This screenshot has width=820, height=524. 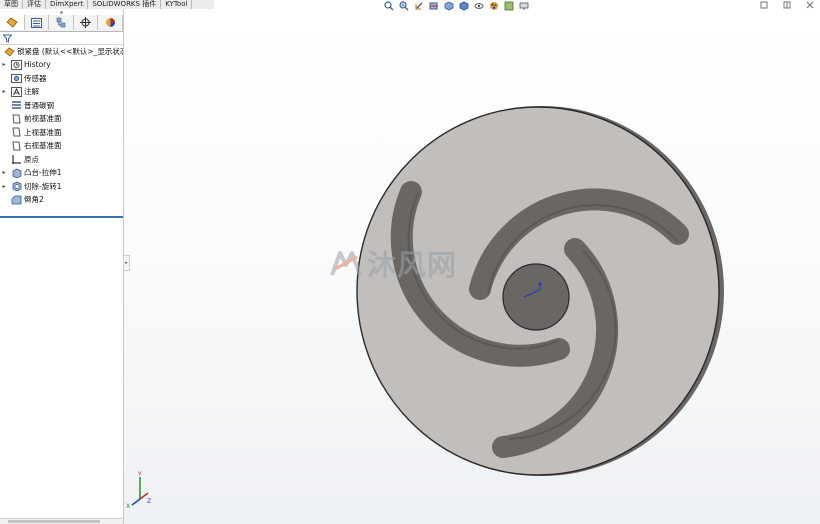 I want to click on tab-solidworks-addins: SOLIDWORKS 插件, so click(x=125, y=4).